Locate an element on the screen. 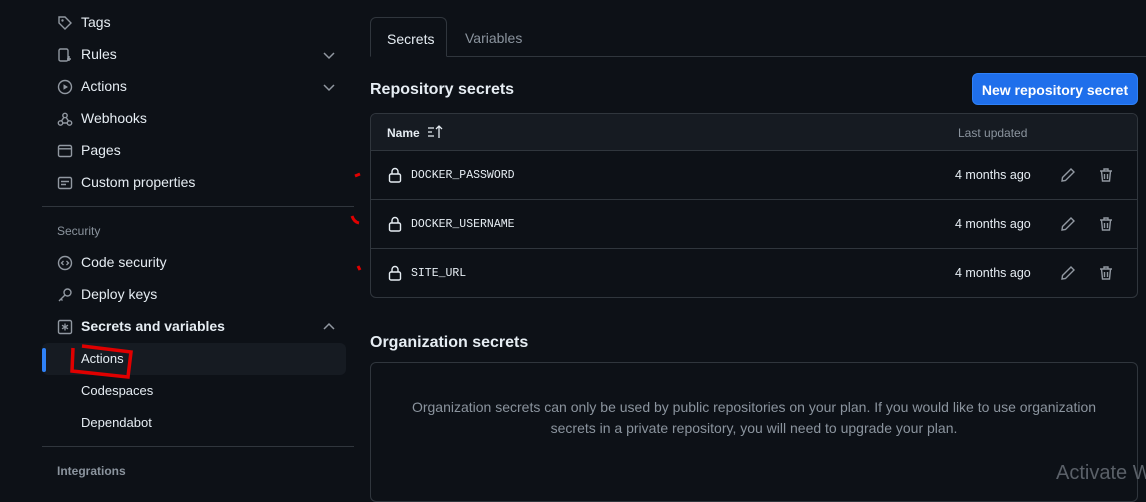  tab-bar: Secrets Variables is located at coordinates (758, 37).